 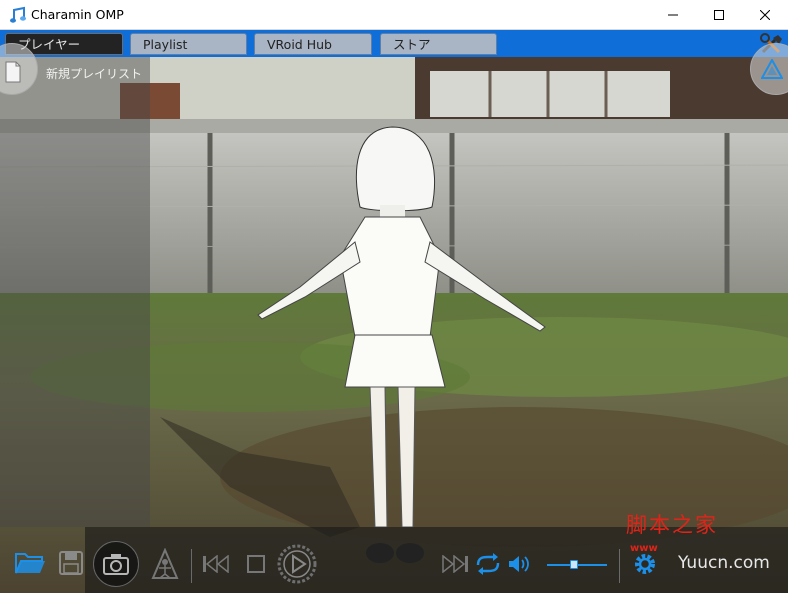 What do you see at coordinates (644, 548) in the screenshot?
I see `watermark-www: www` at bounding box center [644, 548].